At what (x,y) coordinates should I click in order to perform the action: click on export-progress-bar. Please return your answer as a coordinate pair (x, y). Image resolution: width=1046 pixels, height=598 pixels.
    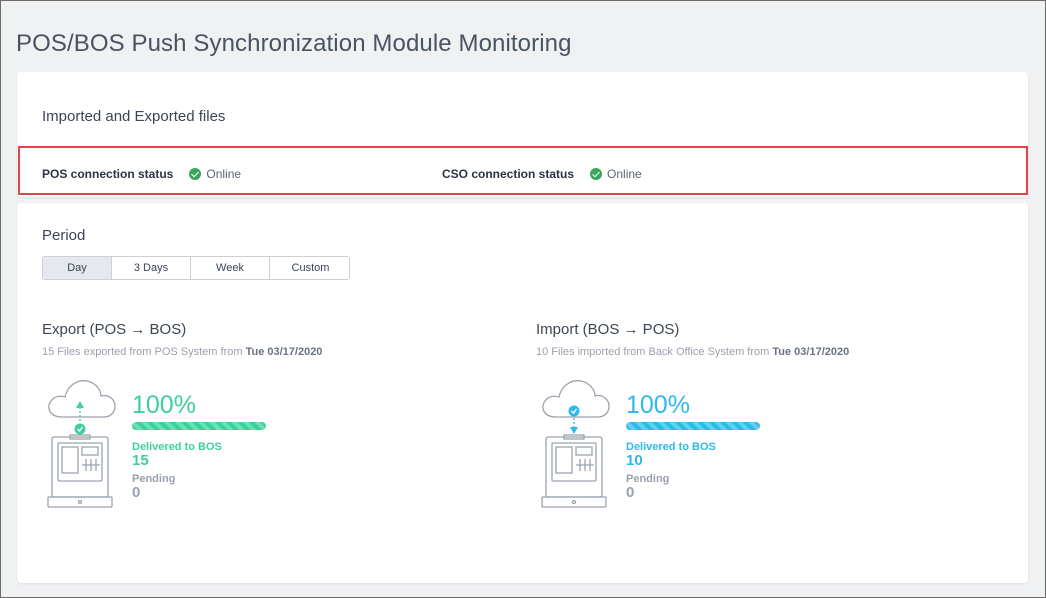
    Looking at the image, I should click on (199, 426).